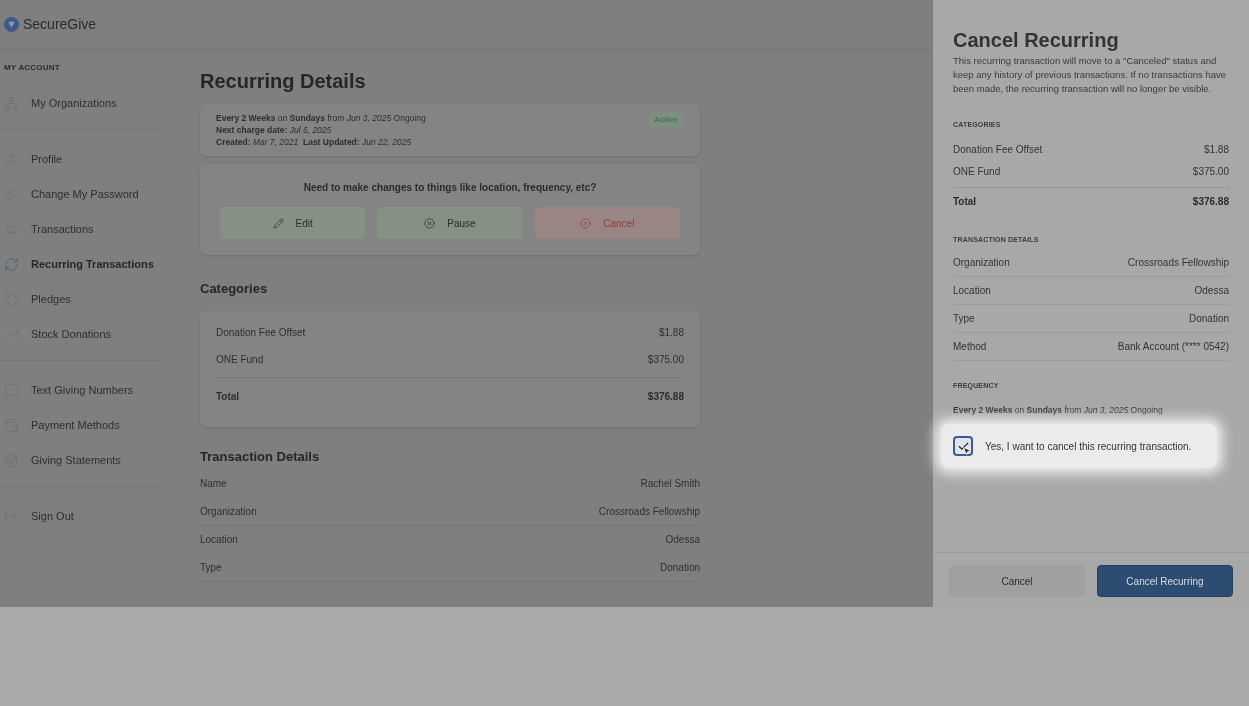  Describe the element at coordinates (1036, 40) in the screenshot. I see `drawer-title: Cancel Recurring` at that location.